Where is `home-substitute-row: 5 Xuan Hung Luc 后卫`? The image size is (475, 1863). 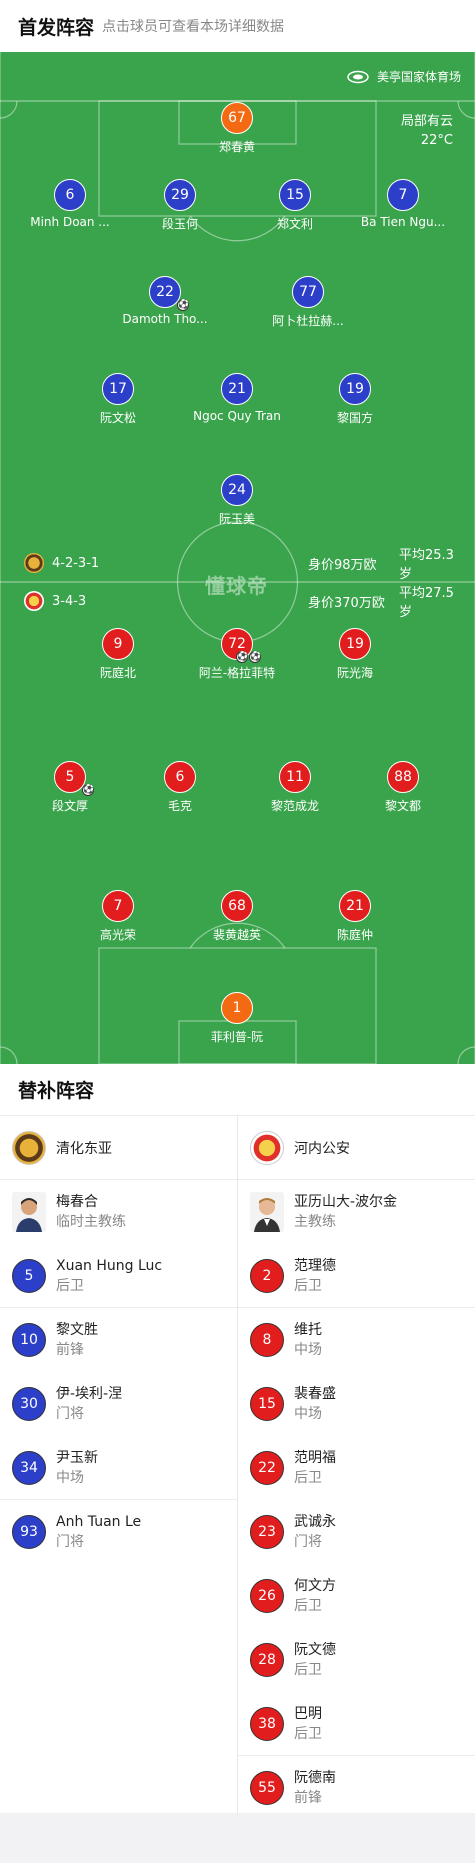
home-substitute-row: 5 Xuan Hung Luc 后卫 is located at coordinates (118, 1276).